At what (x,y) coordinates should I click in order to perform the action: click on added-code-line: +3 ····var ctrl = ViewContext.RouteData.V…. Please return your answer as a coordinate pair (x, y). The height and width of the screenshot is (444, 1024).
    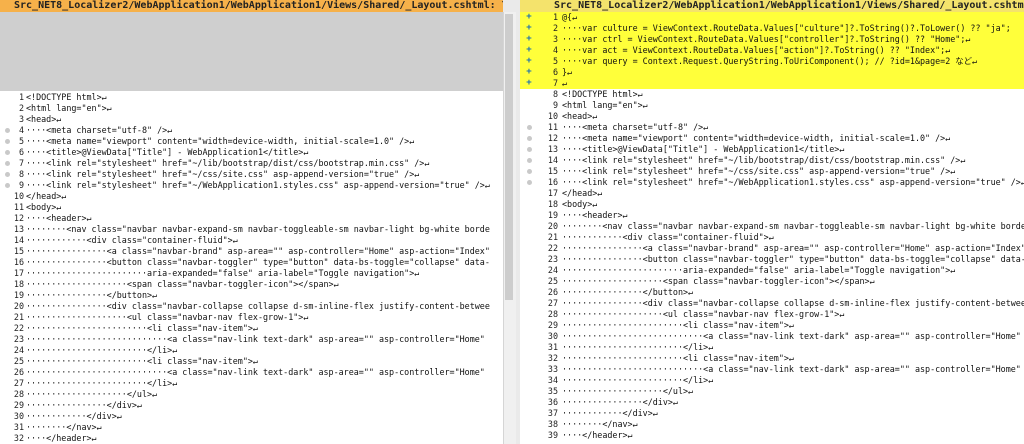
    Looking at the image, I should click on (772, 39).